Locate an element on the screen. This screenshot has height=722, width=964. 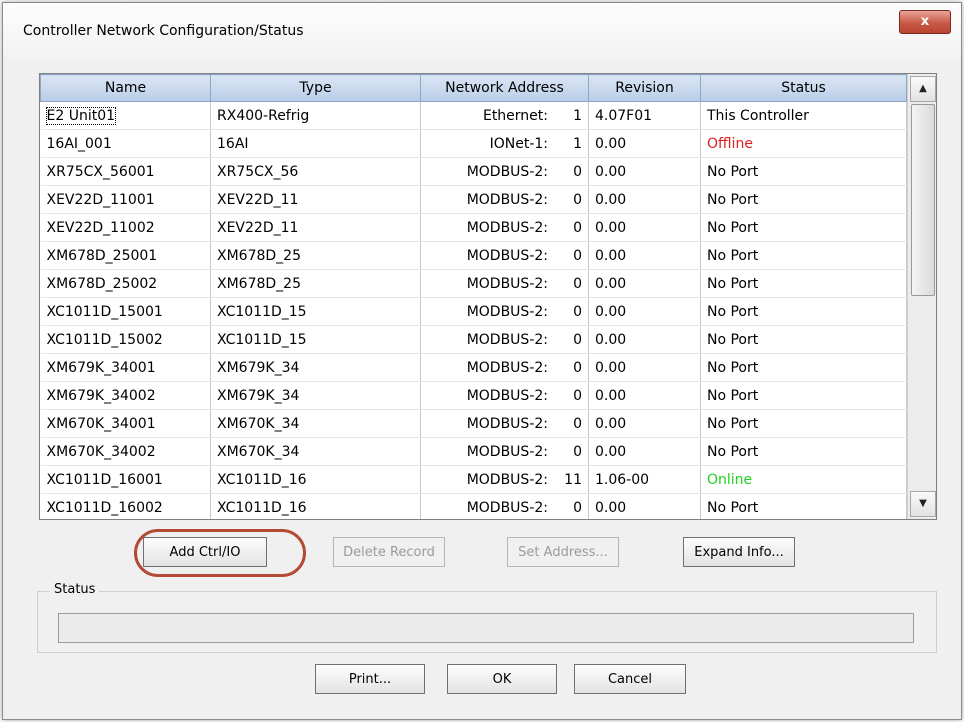
cell-name: 16AI_001 is located at coordinates (125, 143).